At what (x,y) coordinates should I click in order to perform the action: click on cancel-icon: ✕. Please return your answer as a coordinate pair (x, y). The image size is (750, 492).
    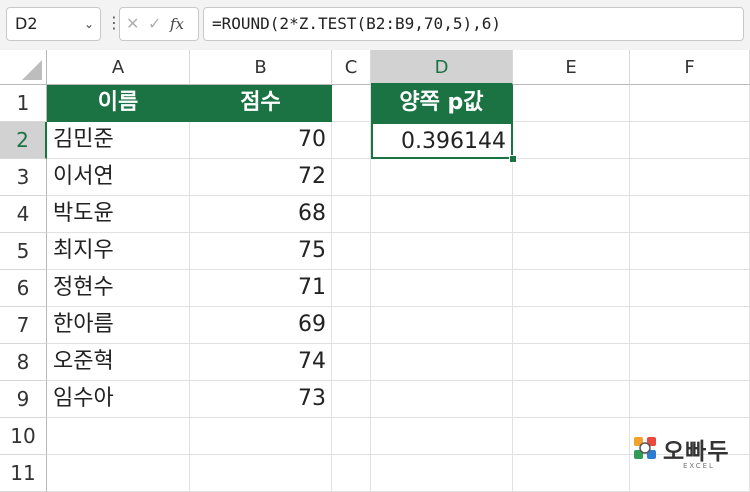
    Looking at the image, I should click on (132, 24).